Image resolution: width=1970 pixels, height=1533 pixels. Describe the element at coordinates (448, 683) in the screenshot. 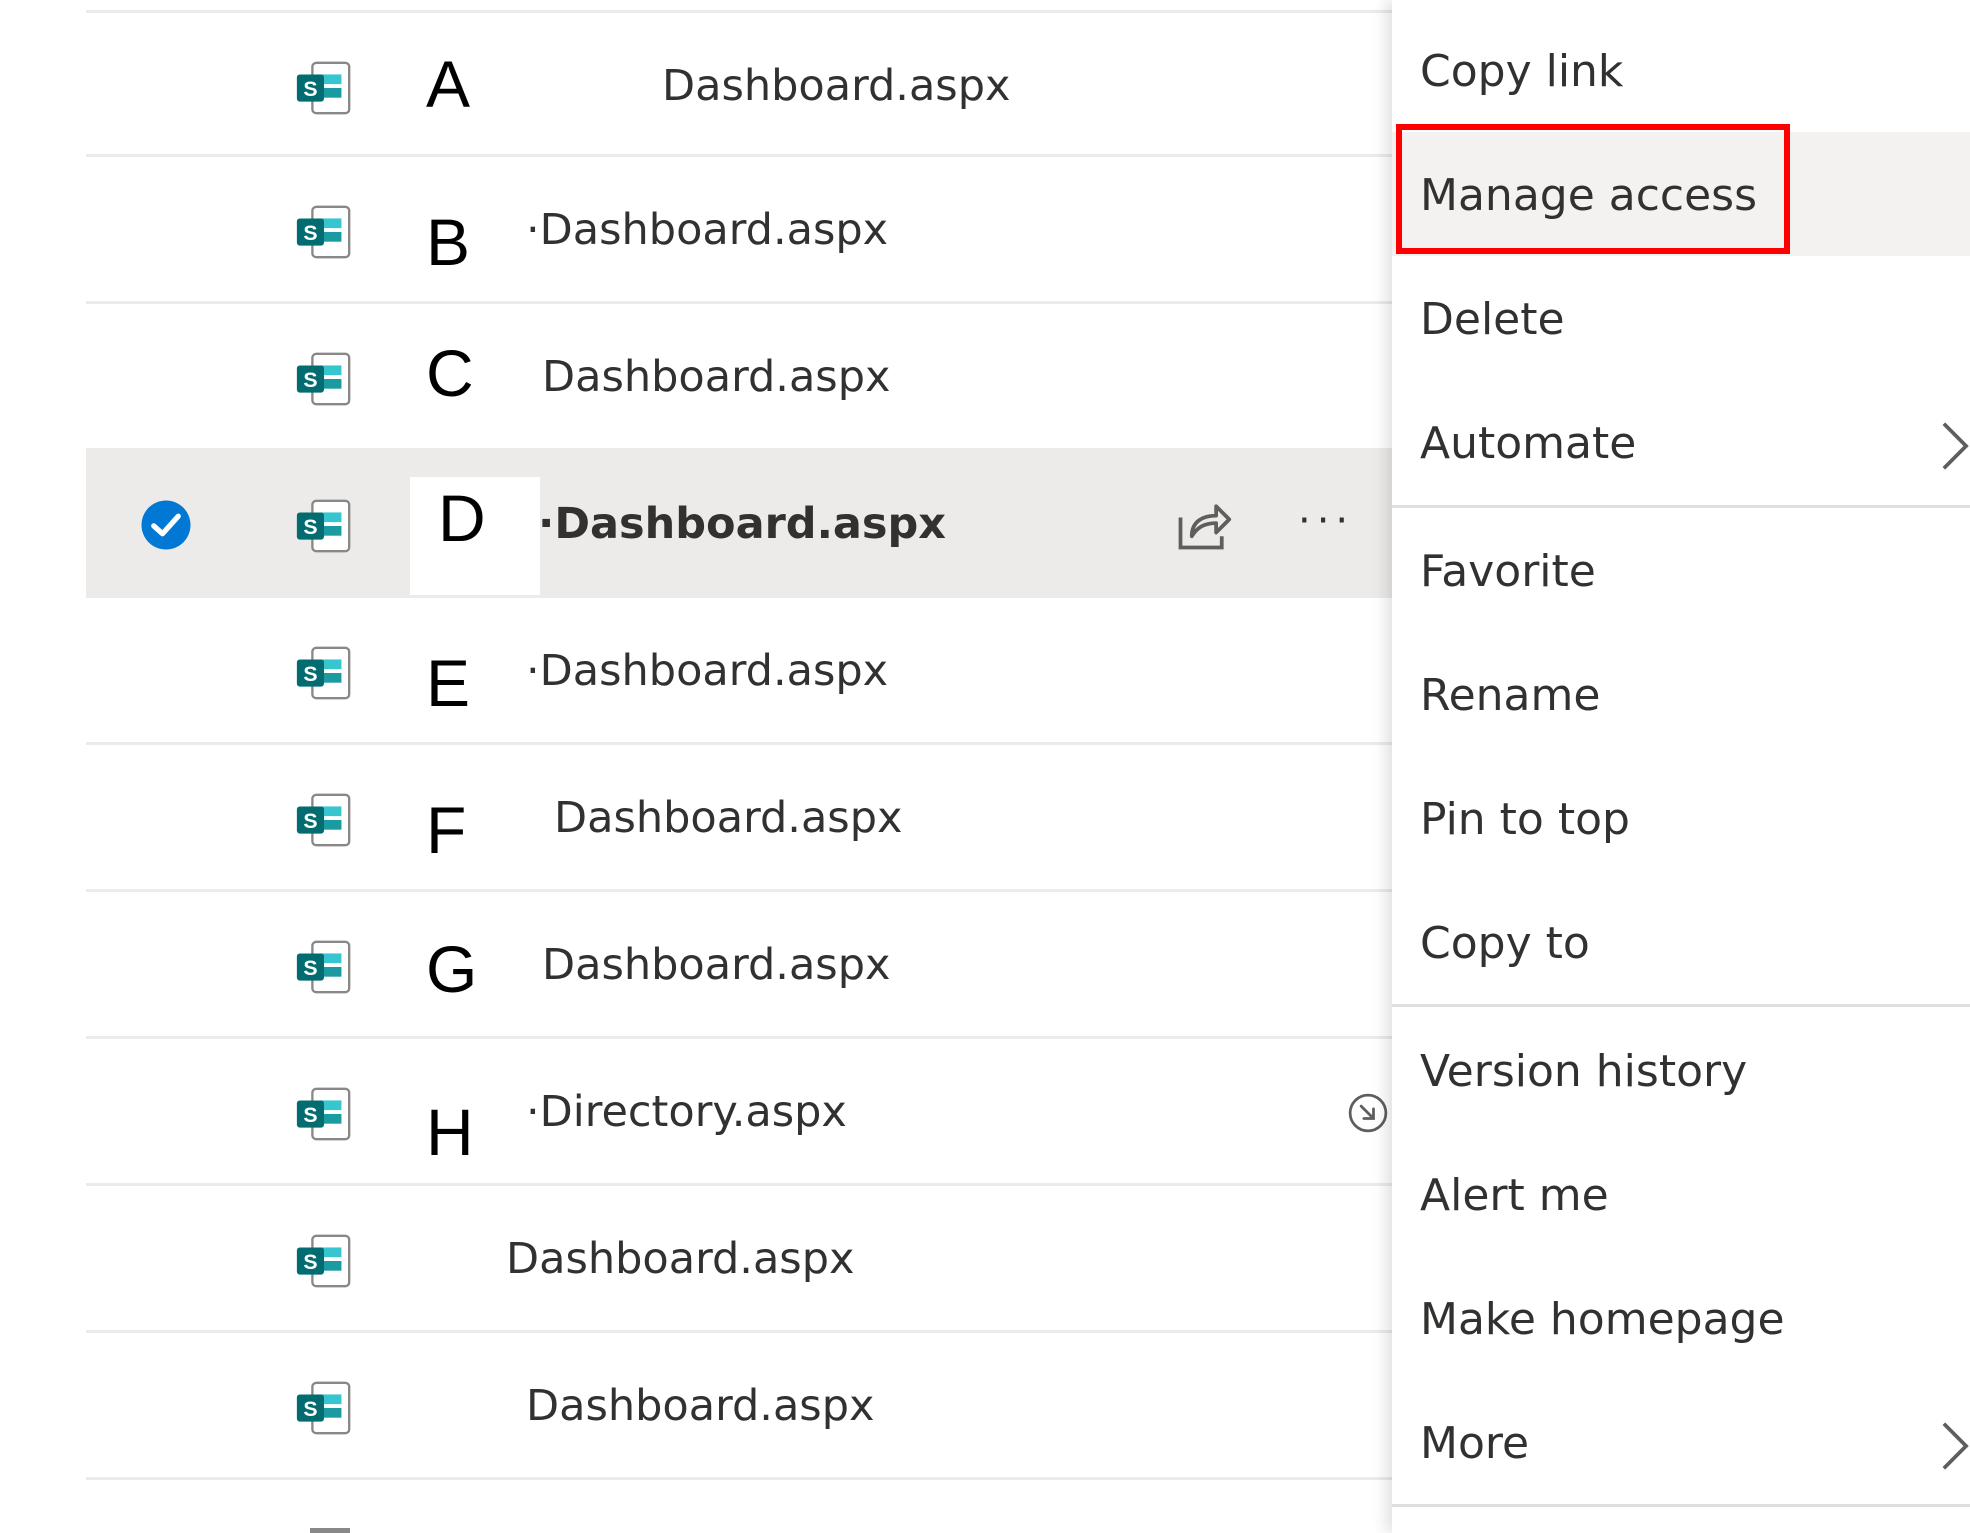

I see `row-letter: E` at that location.